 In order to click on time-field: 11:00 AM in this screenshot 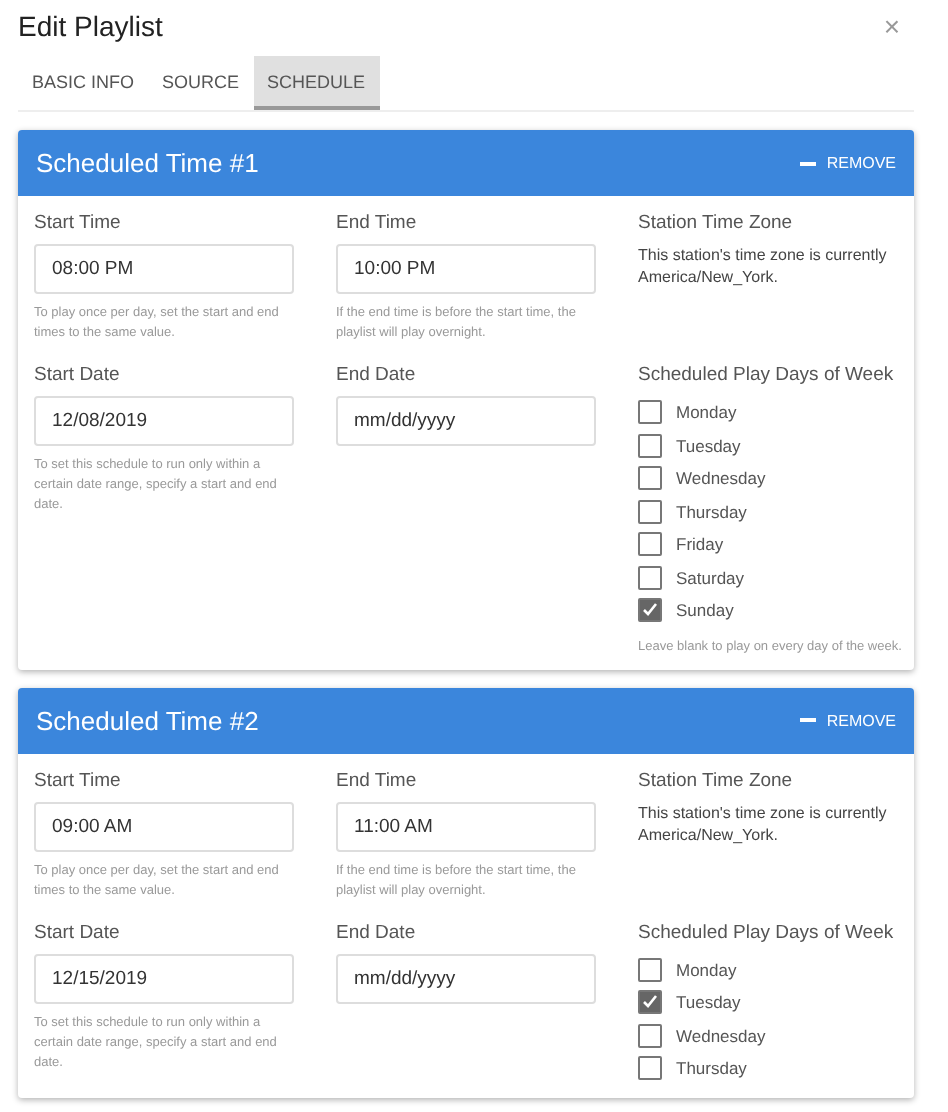, I will do `click(466, 826)`.